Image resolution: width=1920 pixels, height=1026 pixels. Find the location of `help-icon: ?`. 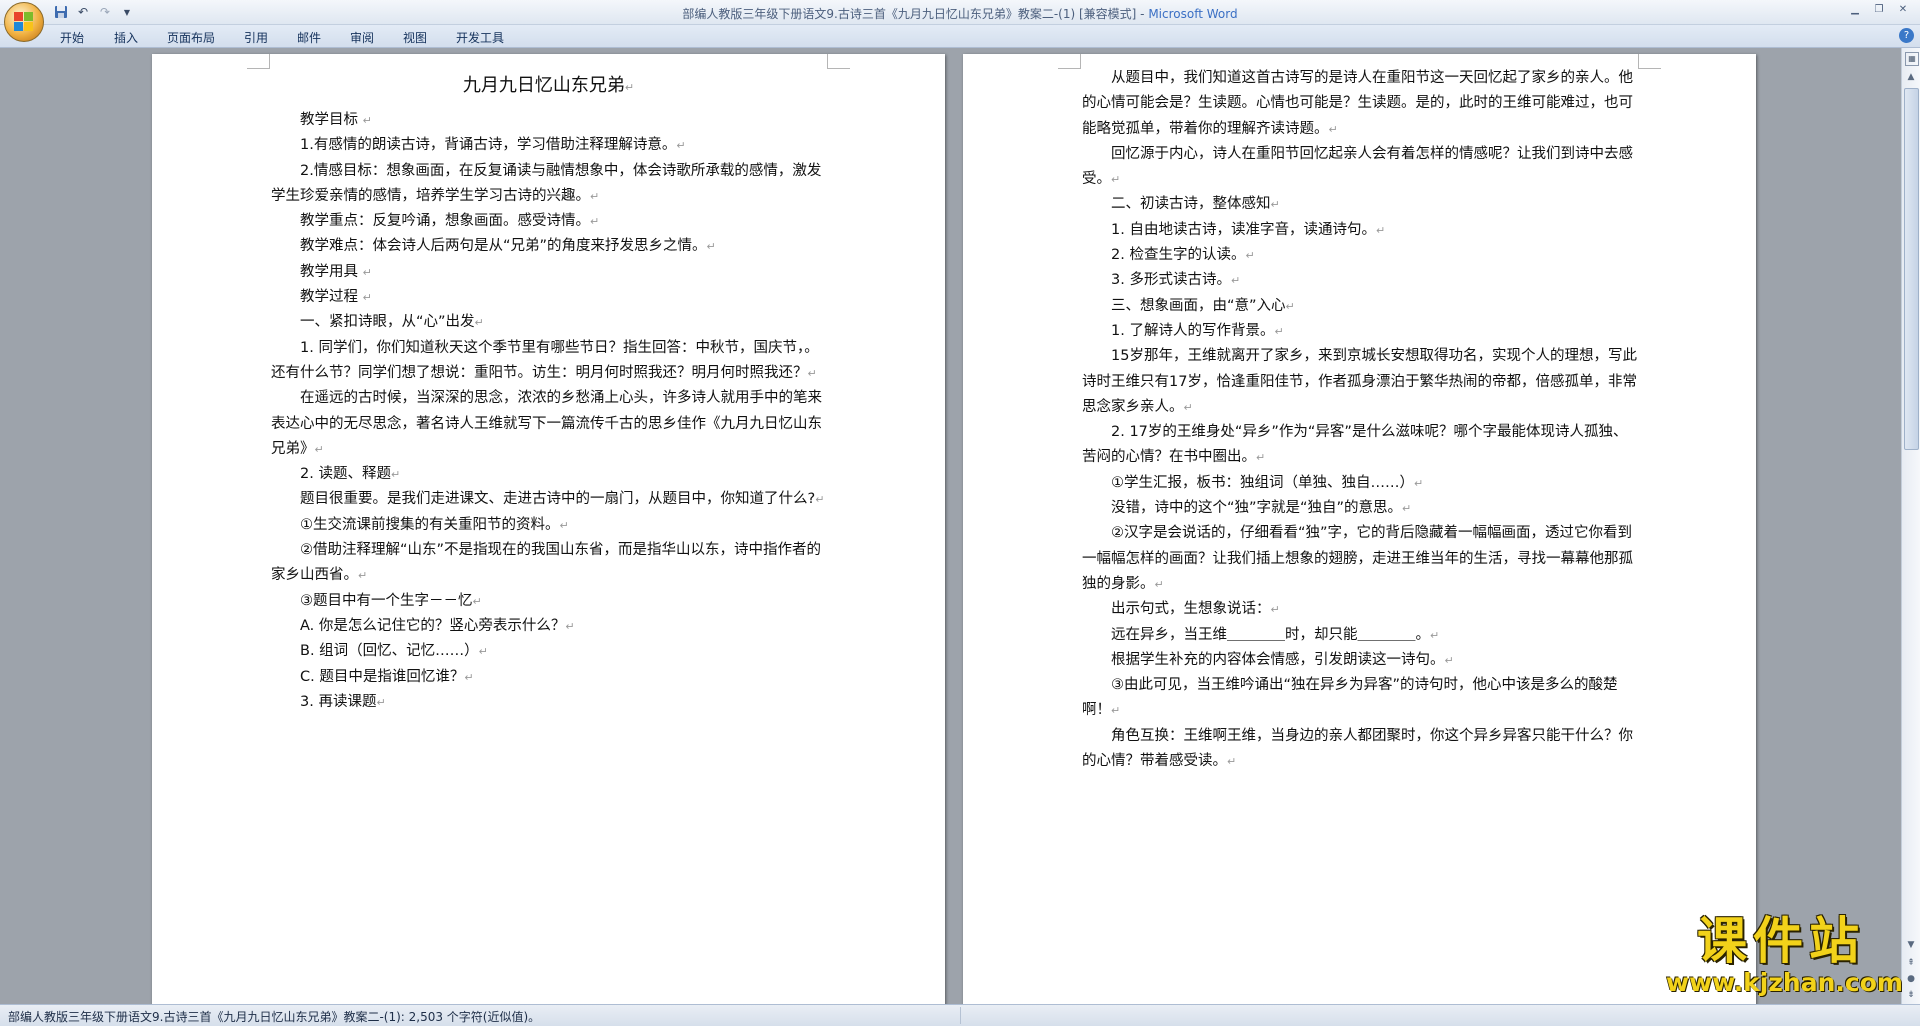

help-icon: ? is located at coordinates (1906, 35).